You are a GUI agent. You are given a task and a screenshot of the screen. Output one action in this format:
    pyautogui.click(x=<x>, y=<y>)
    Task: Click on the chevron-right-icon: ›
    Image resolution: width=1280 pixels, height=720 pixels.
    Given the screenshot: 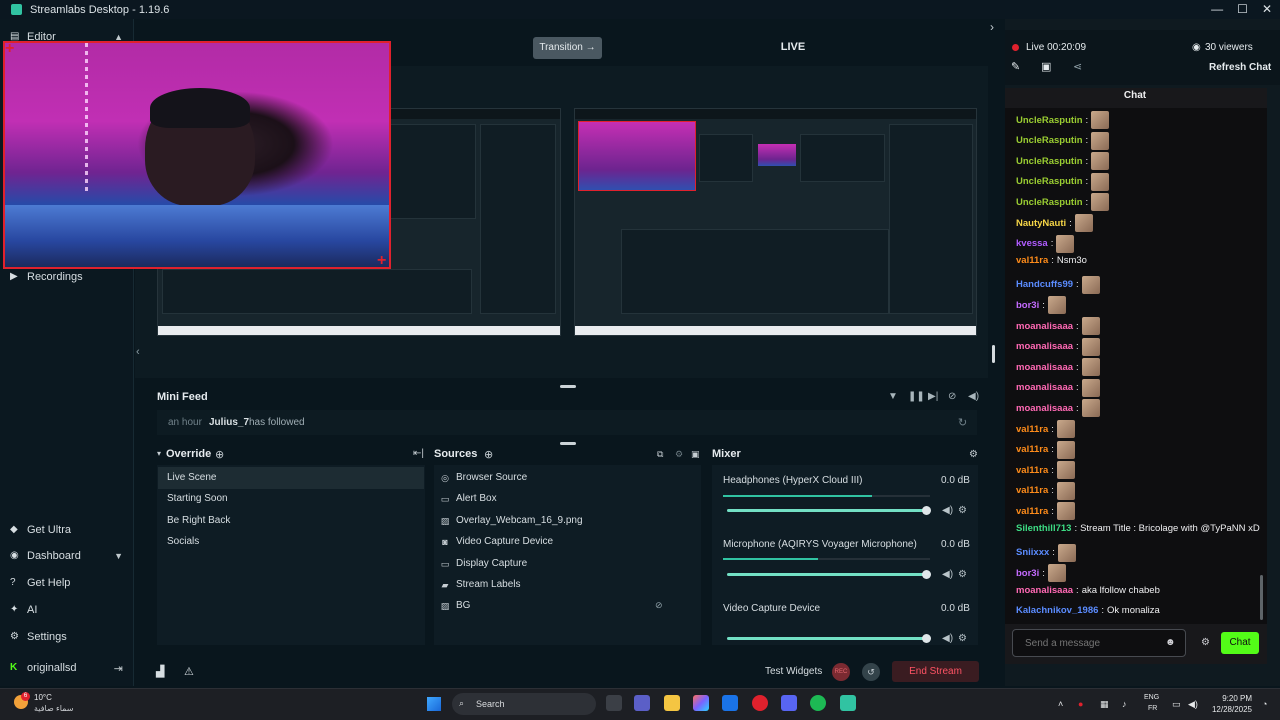 What is the action you would take?
    pyautogui.click(x=992, y=27)
    